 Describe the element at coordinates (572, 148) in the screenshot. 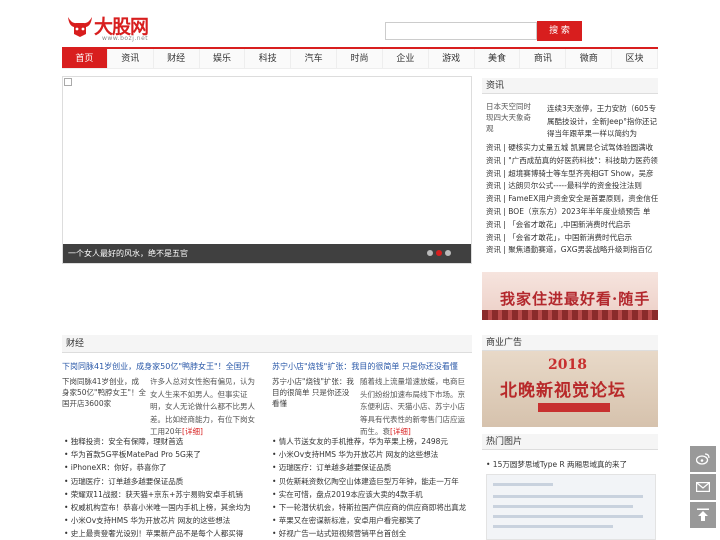

I see `list-item: 资讯 | 硬核实力丈量五城 凯翼昆仑试驾体验圆满收` at that location.